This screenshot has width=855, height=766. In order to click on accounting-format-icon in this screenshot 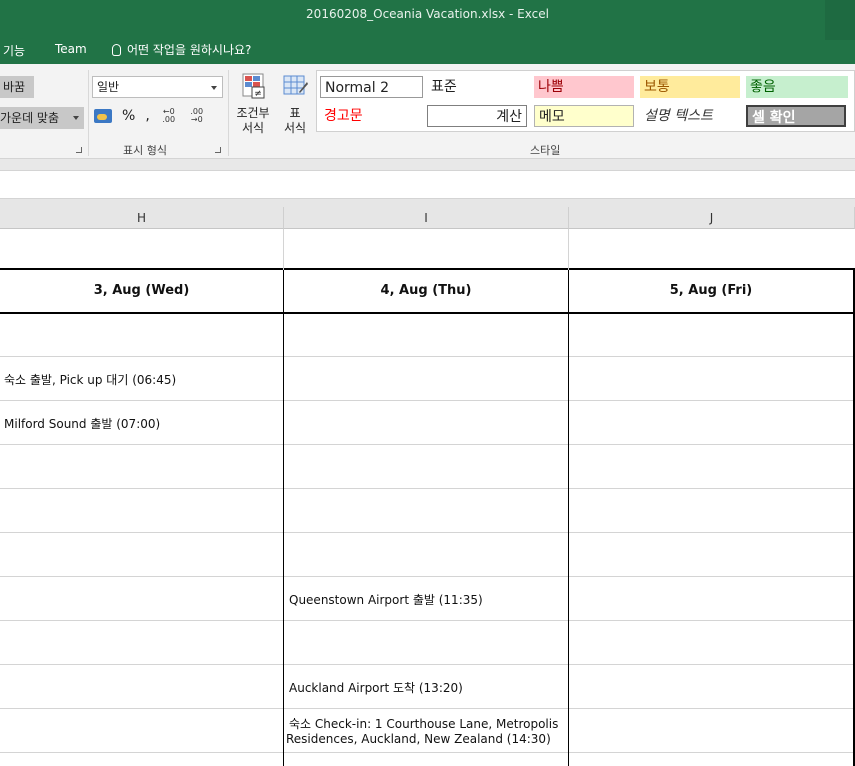, I will do `click(103, 116)`.